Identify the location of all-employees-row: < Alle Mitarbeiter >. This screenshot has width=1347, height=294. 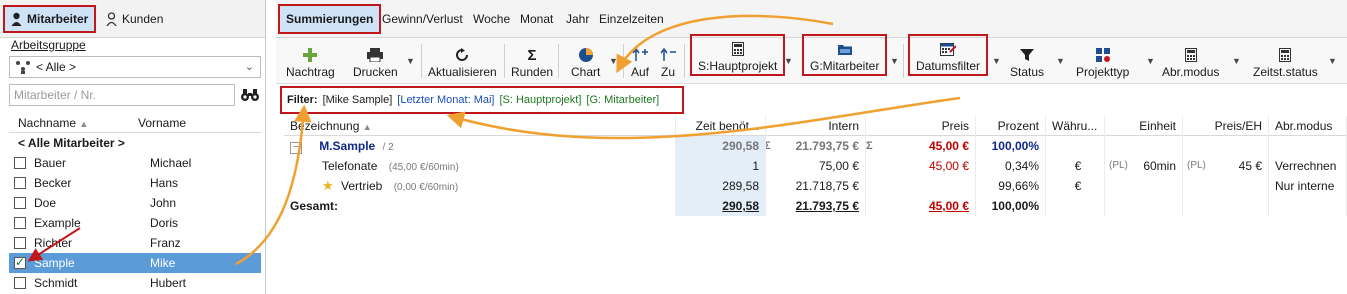
(135, 143).